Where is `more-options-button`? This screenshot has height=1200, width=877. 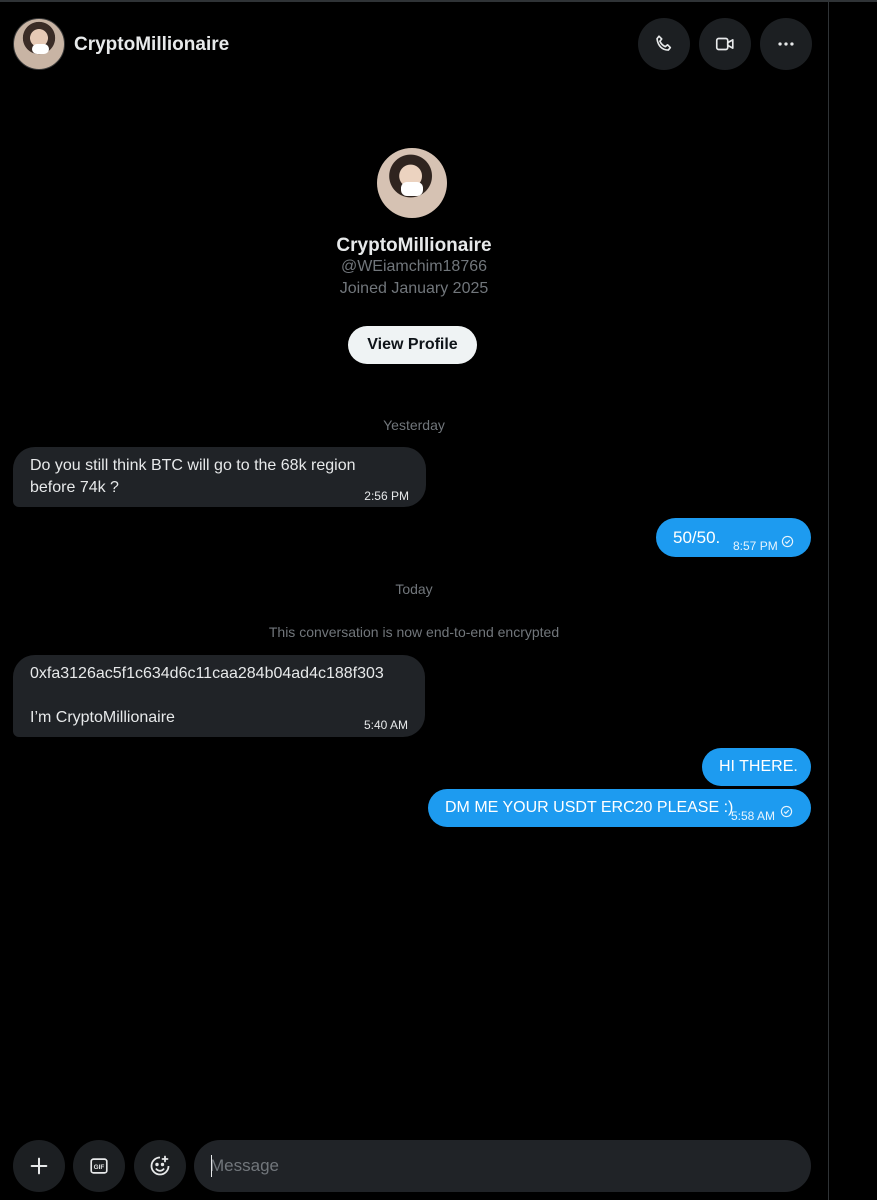
more-options-button is located at coordinates (786, 44).